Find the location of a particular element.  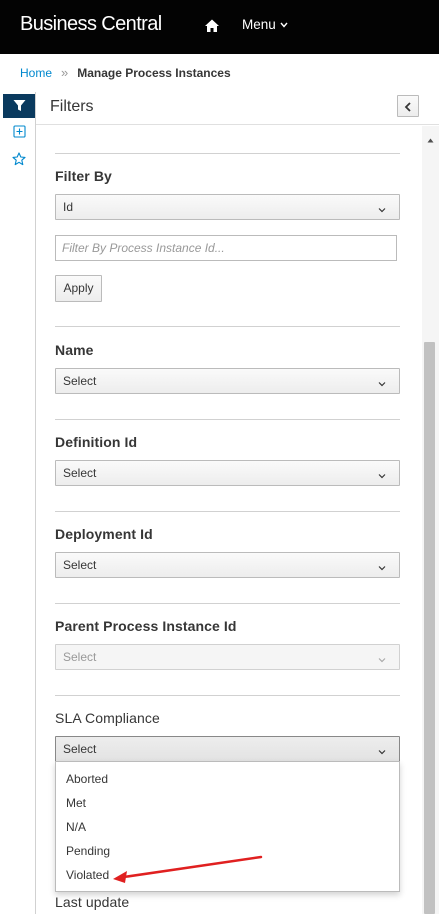

dropdown-option-na: N/A is located at coordinates (76, 827).